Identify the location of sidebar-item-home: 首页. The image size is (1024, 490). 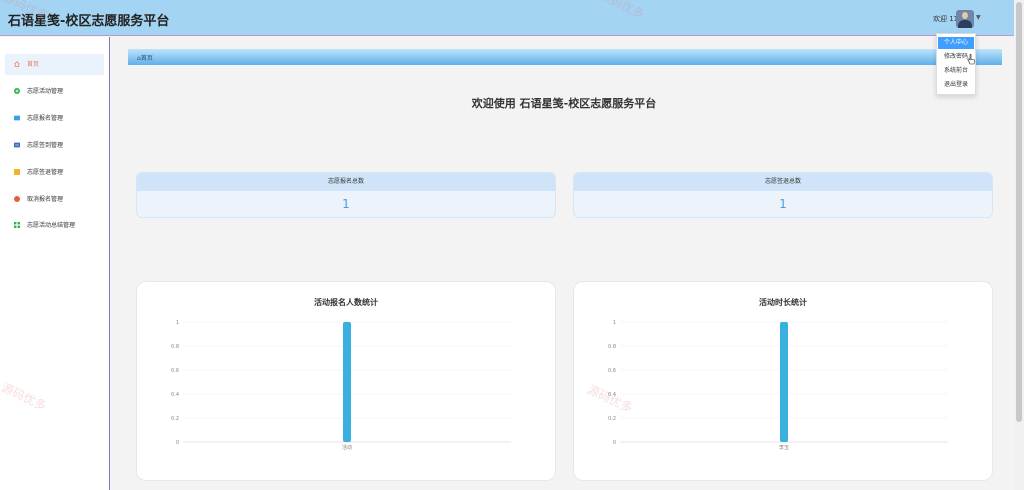
(54, 64).